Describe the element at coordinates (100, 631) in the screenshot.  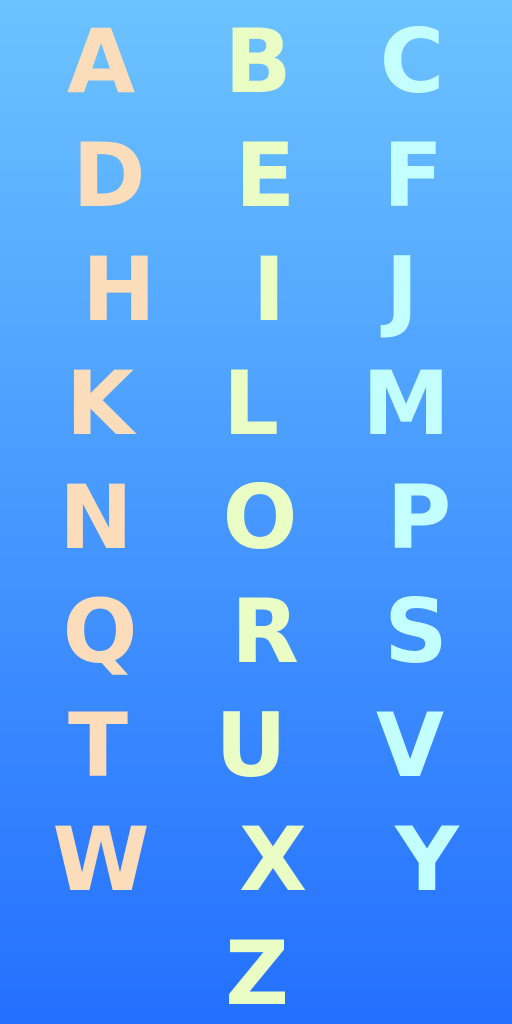
I see `letter-q: Q` at that location.